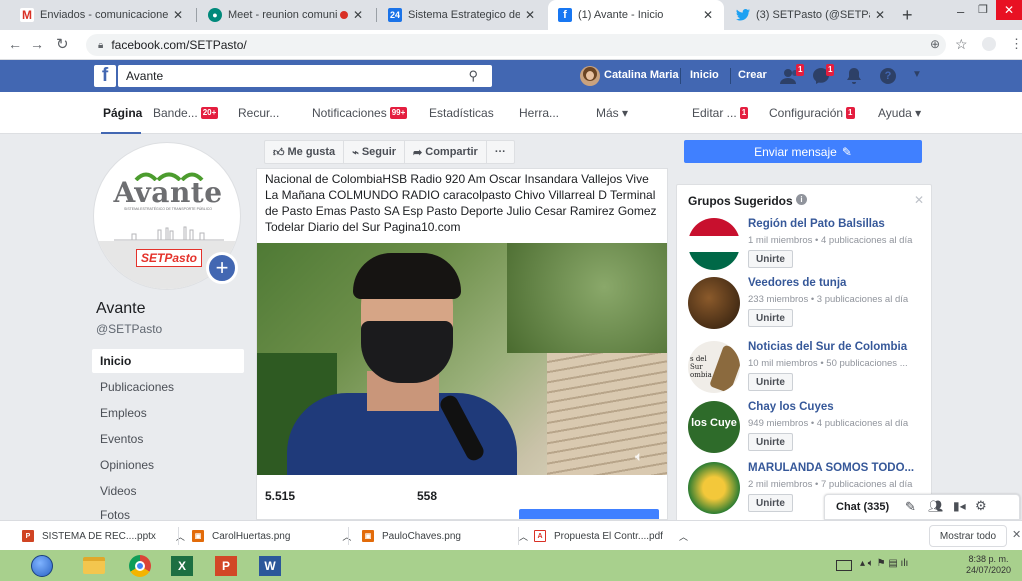  Describe the element at coordinates (917, 74) in the screenshot. I see `account-menu-chevron-icon: ▼` at that location.